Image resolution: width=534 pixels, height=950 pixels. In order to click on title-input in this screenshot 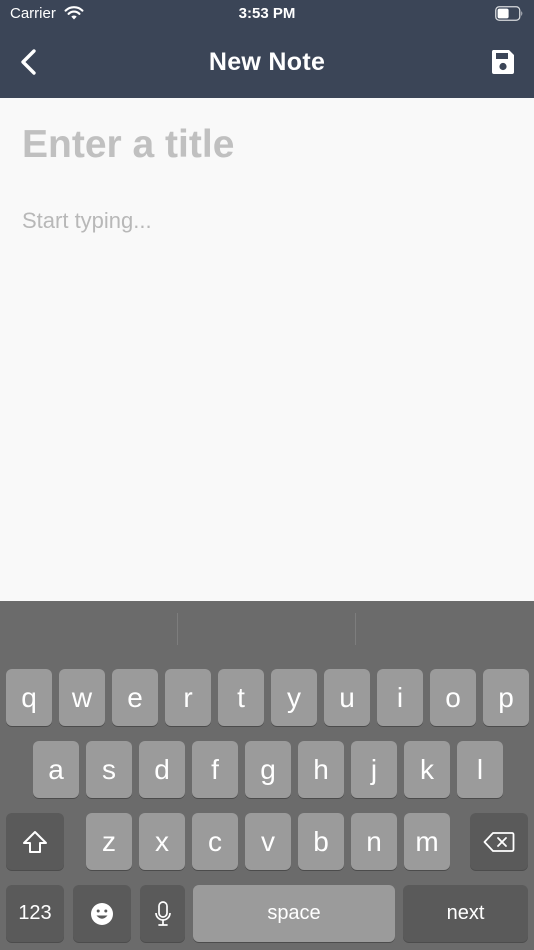, I will do `click(267, 145)`.